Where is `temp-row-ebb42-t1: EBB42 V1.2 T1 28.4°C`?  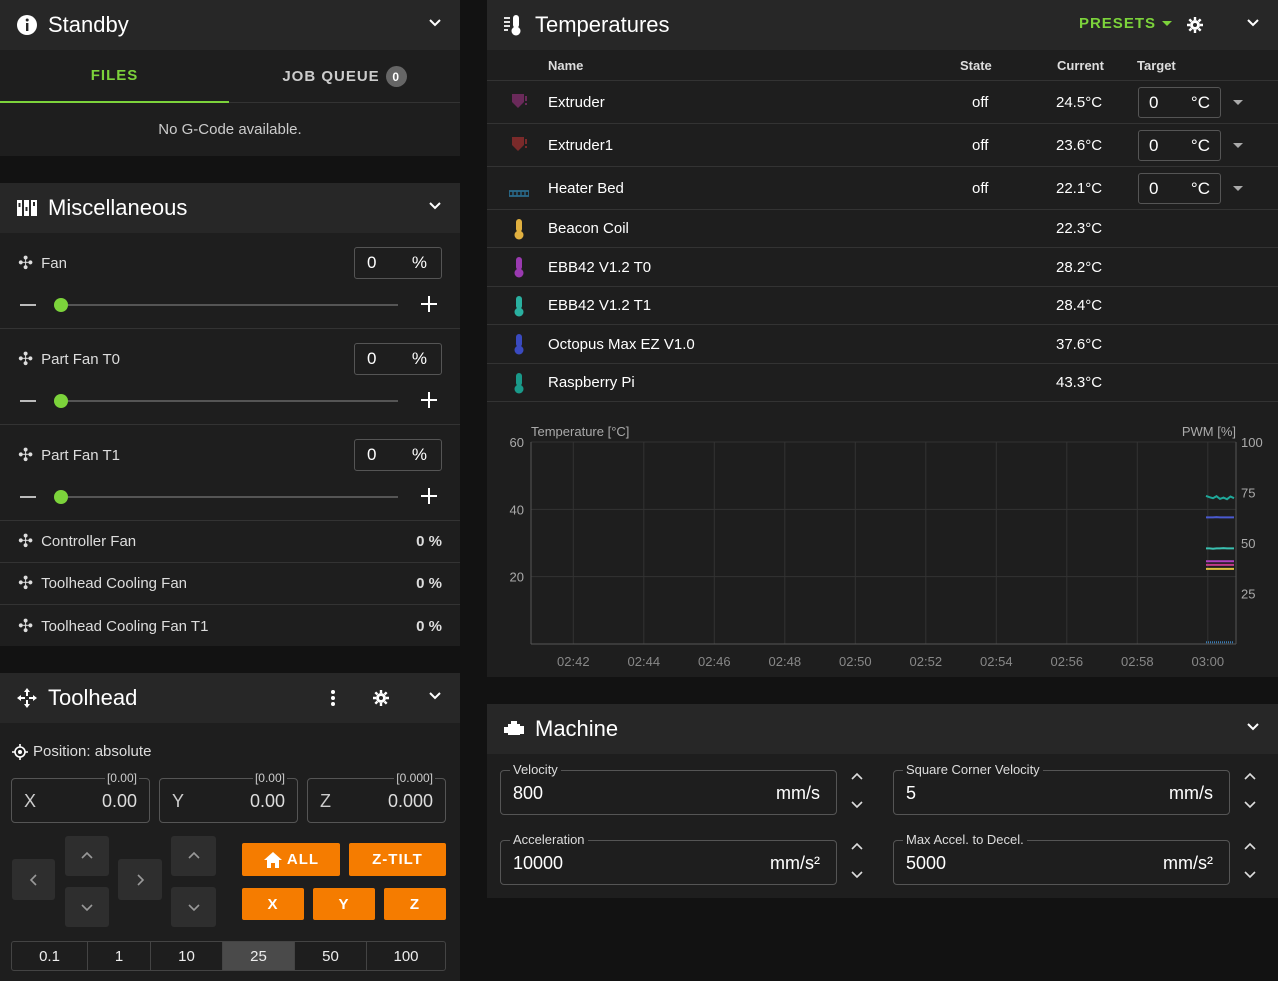 temp-row-ebb42-t1: EBB42 V1.2 T1 28.4°C is located at coordinates (882, 306).